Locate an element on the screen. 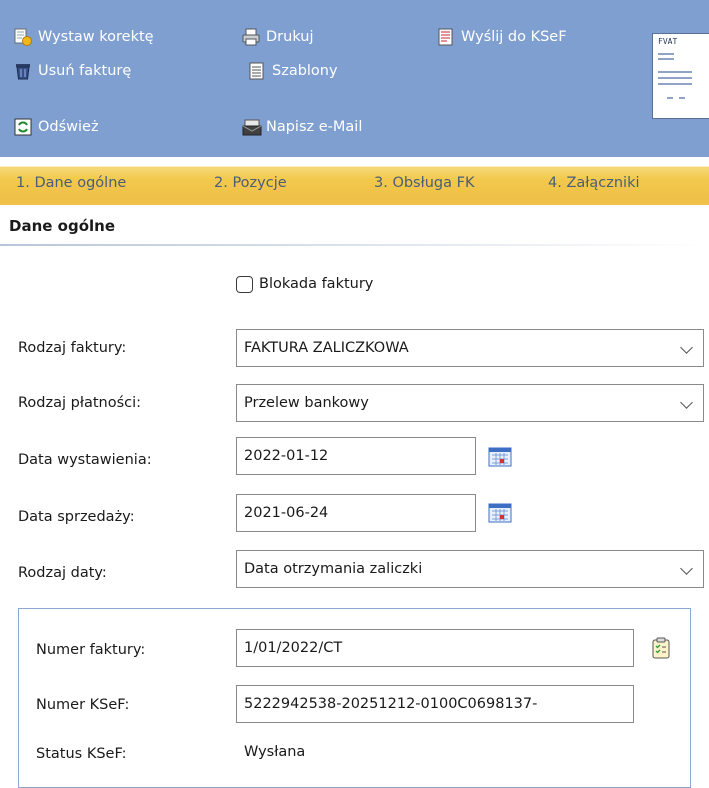 This screenshot has width=709, height=788. issue-correction-label: Wystaw korektę is located at coordinates (96, 37).